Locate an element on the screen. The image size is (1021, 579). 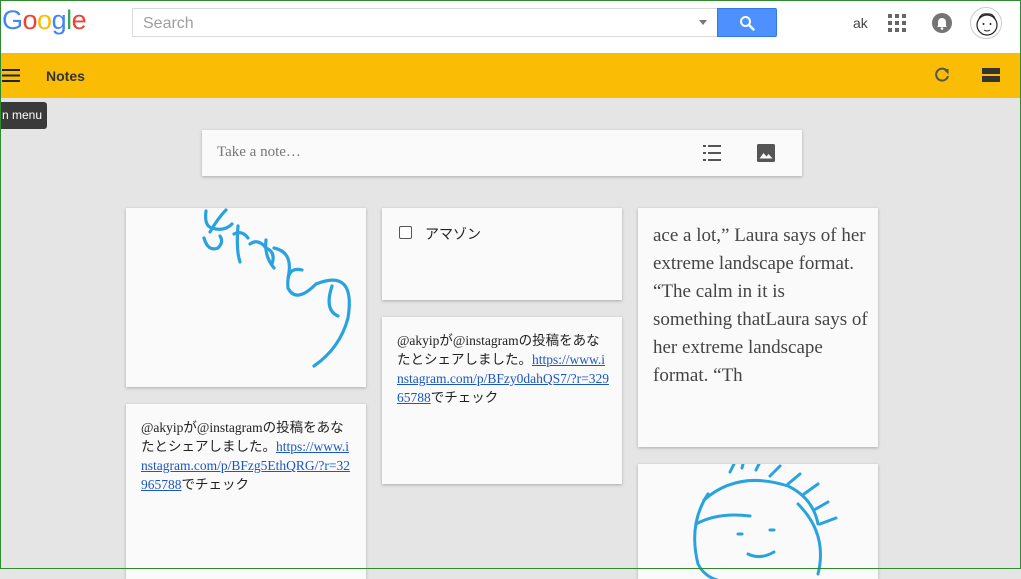
search-box is located at coordinates (424, 22).